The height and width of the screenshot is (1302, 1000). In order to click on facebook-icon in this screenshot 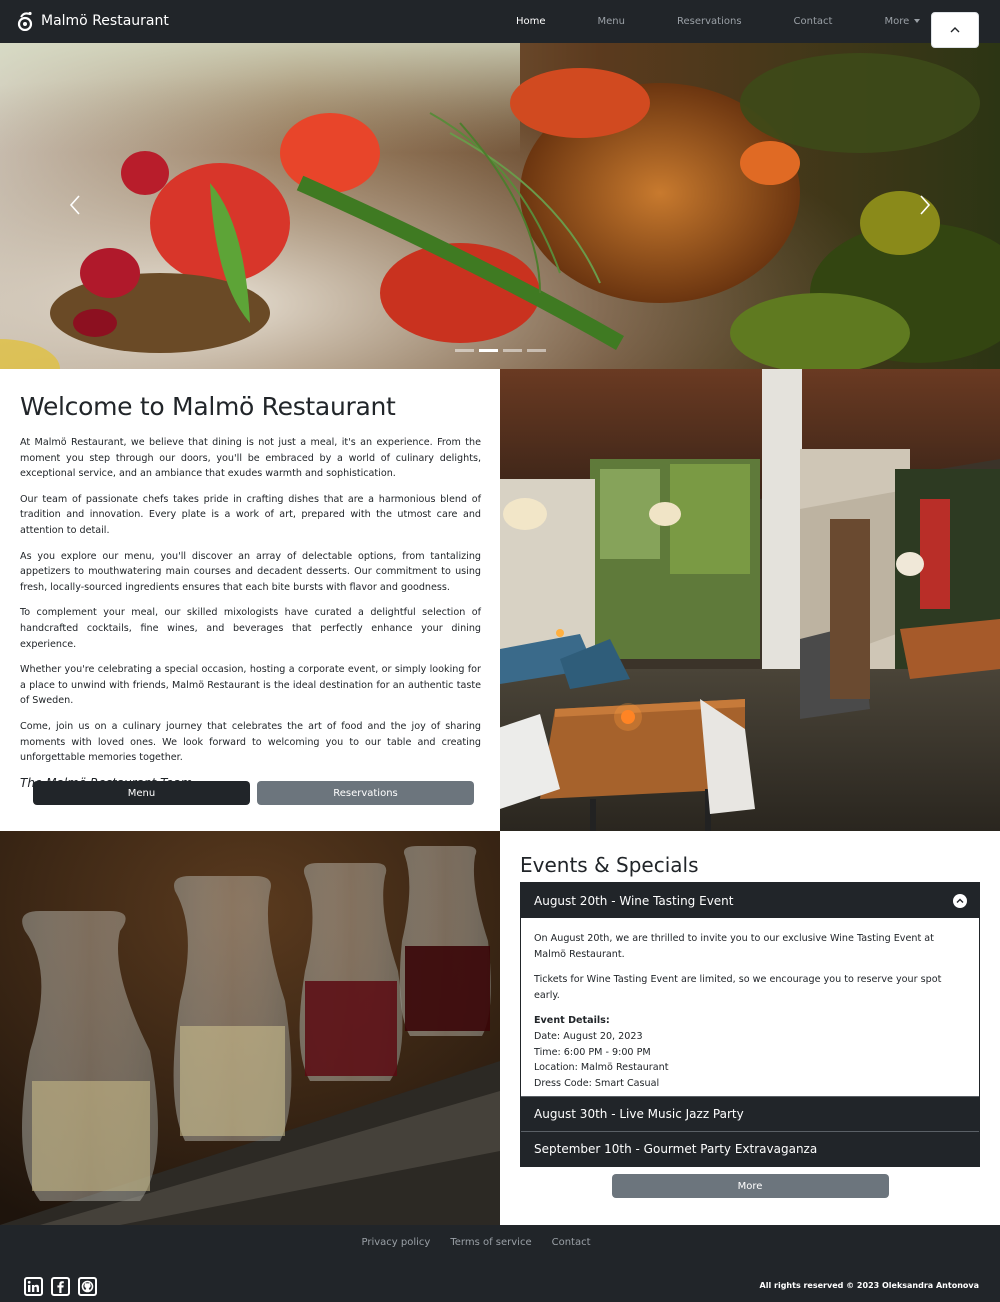, I will do `click(60, 1286)`.